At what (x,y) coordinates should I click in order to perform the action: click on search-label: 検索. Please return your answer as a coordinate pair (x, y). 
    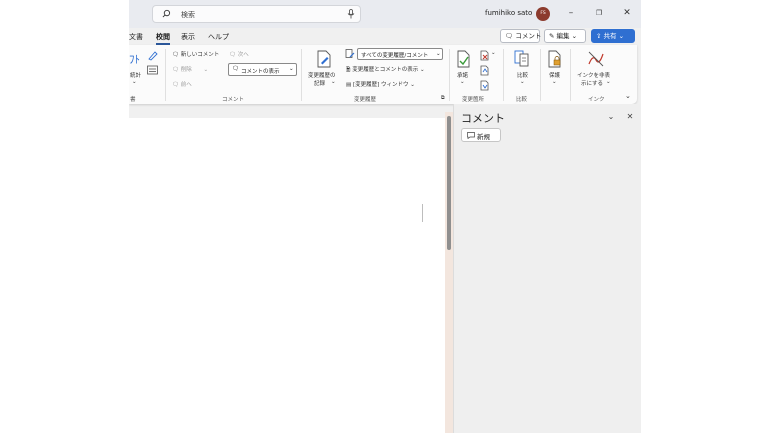
    Looking at the image, I should click on (188, 15).